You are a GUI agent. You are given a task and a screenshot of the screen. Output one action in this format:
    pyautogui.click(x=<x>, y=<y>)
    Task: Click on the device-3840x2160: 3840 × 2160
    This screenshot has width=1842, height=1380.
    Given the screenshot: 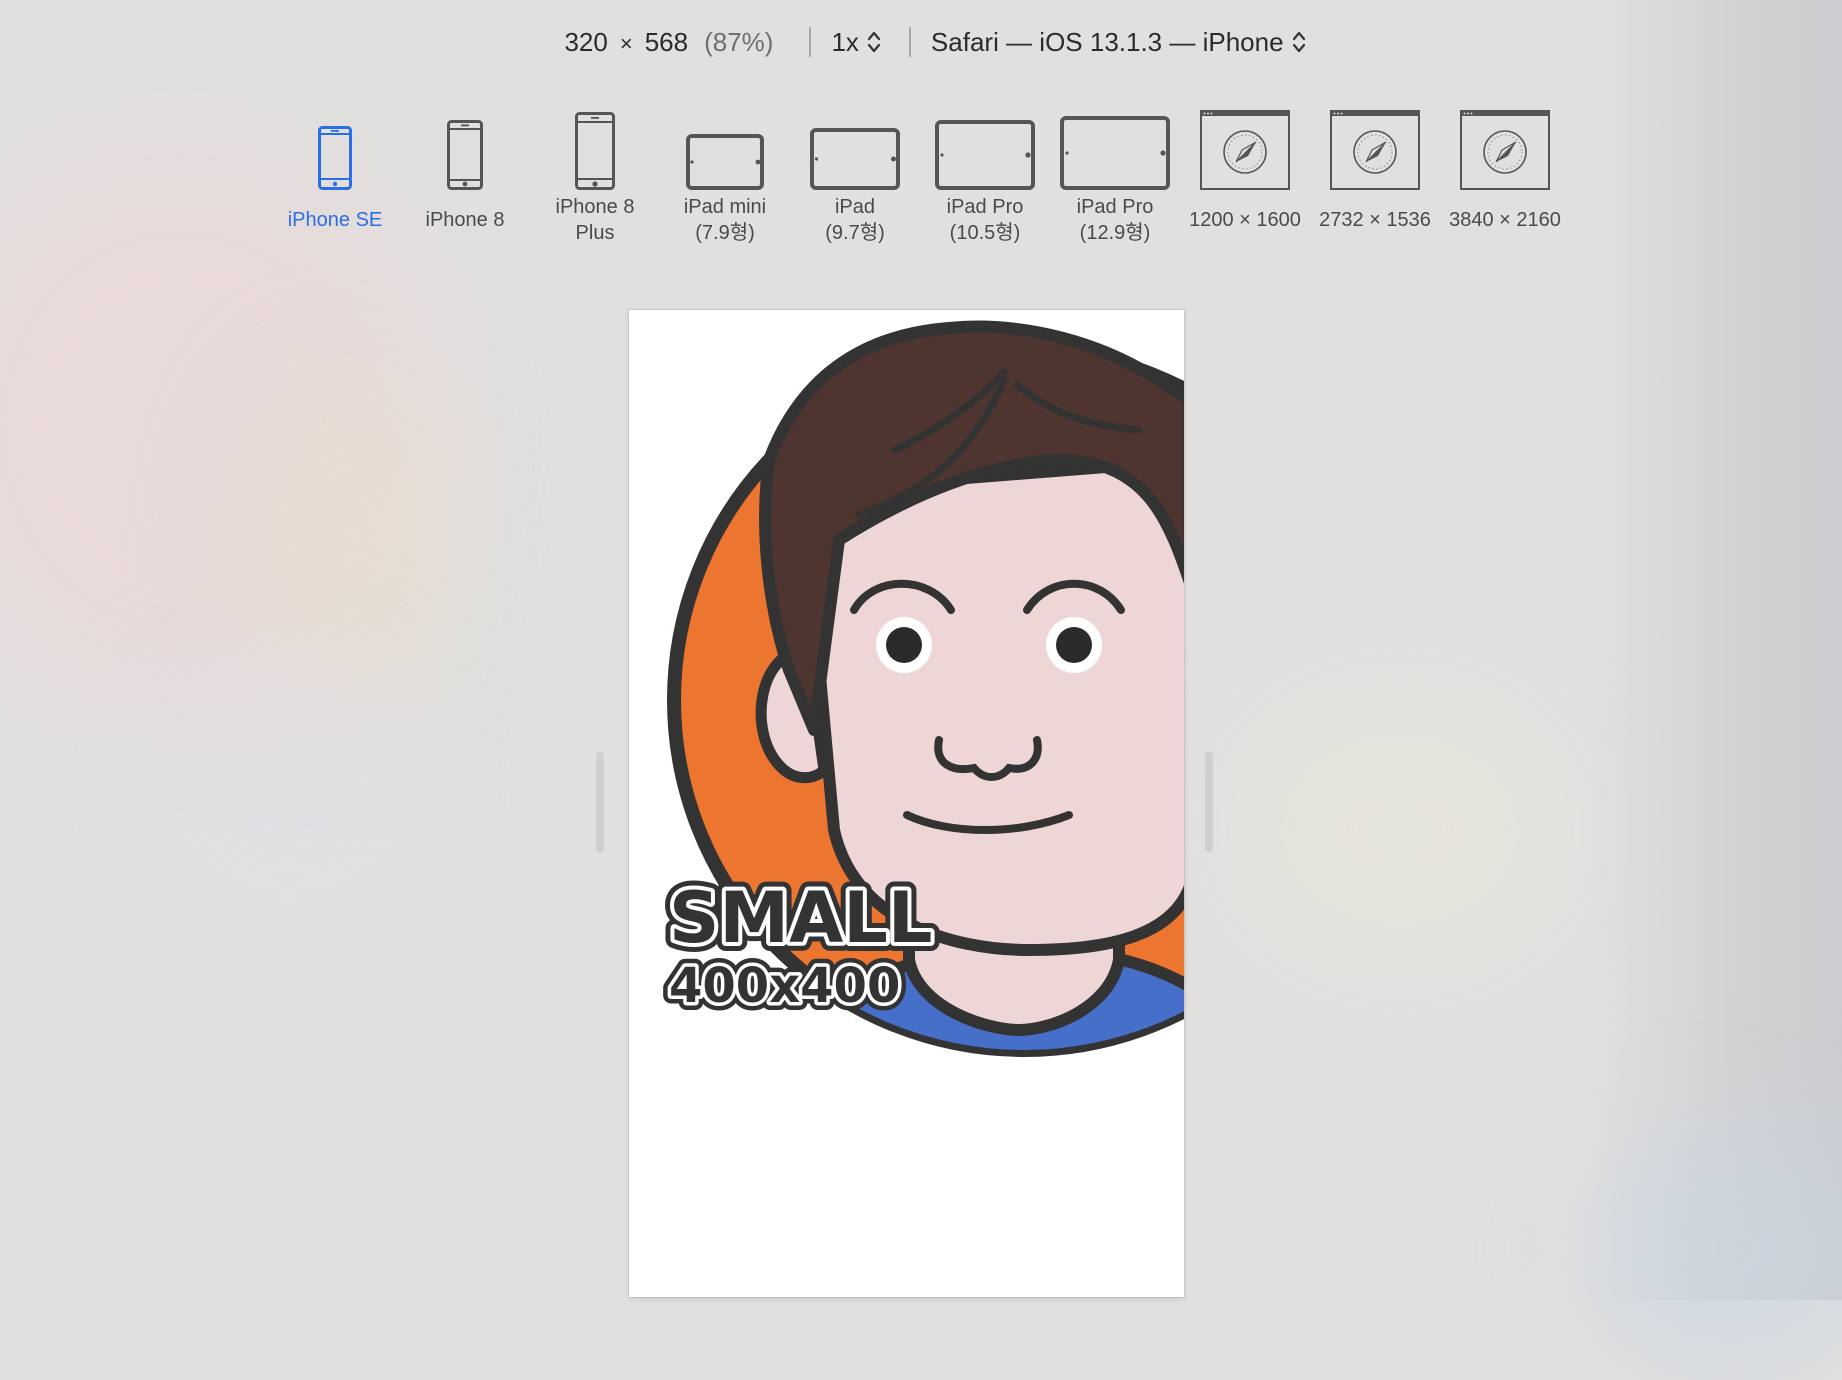 What is the action you would take?
    pyautogui.click(x=1505, y=179)
    